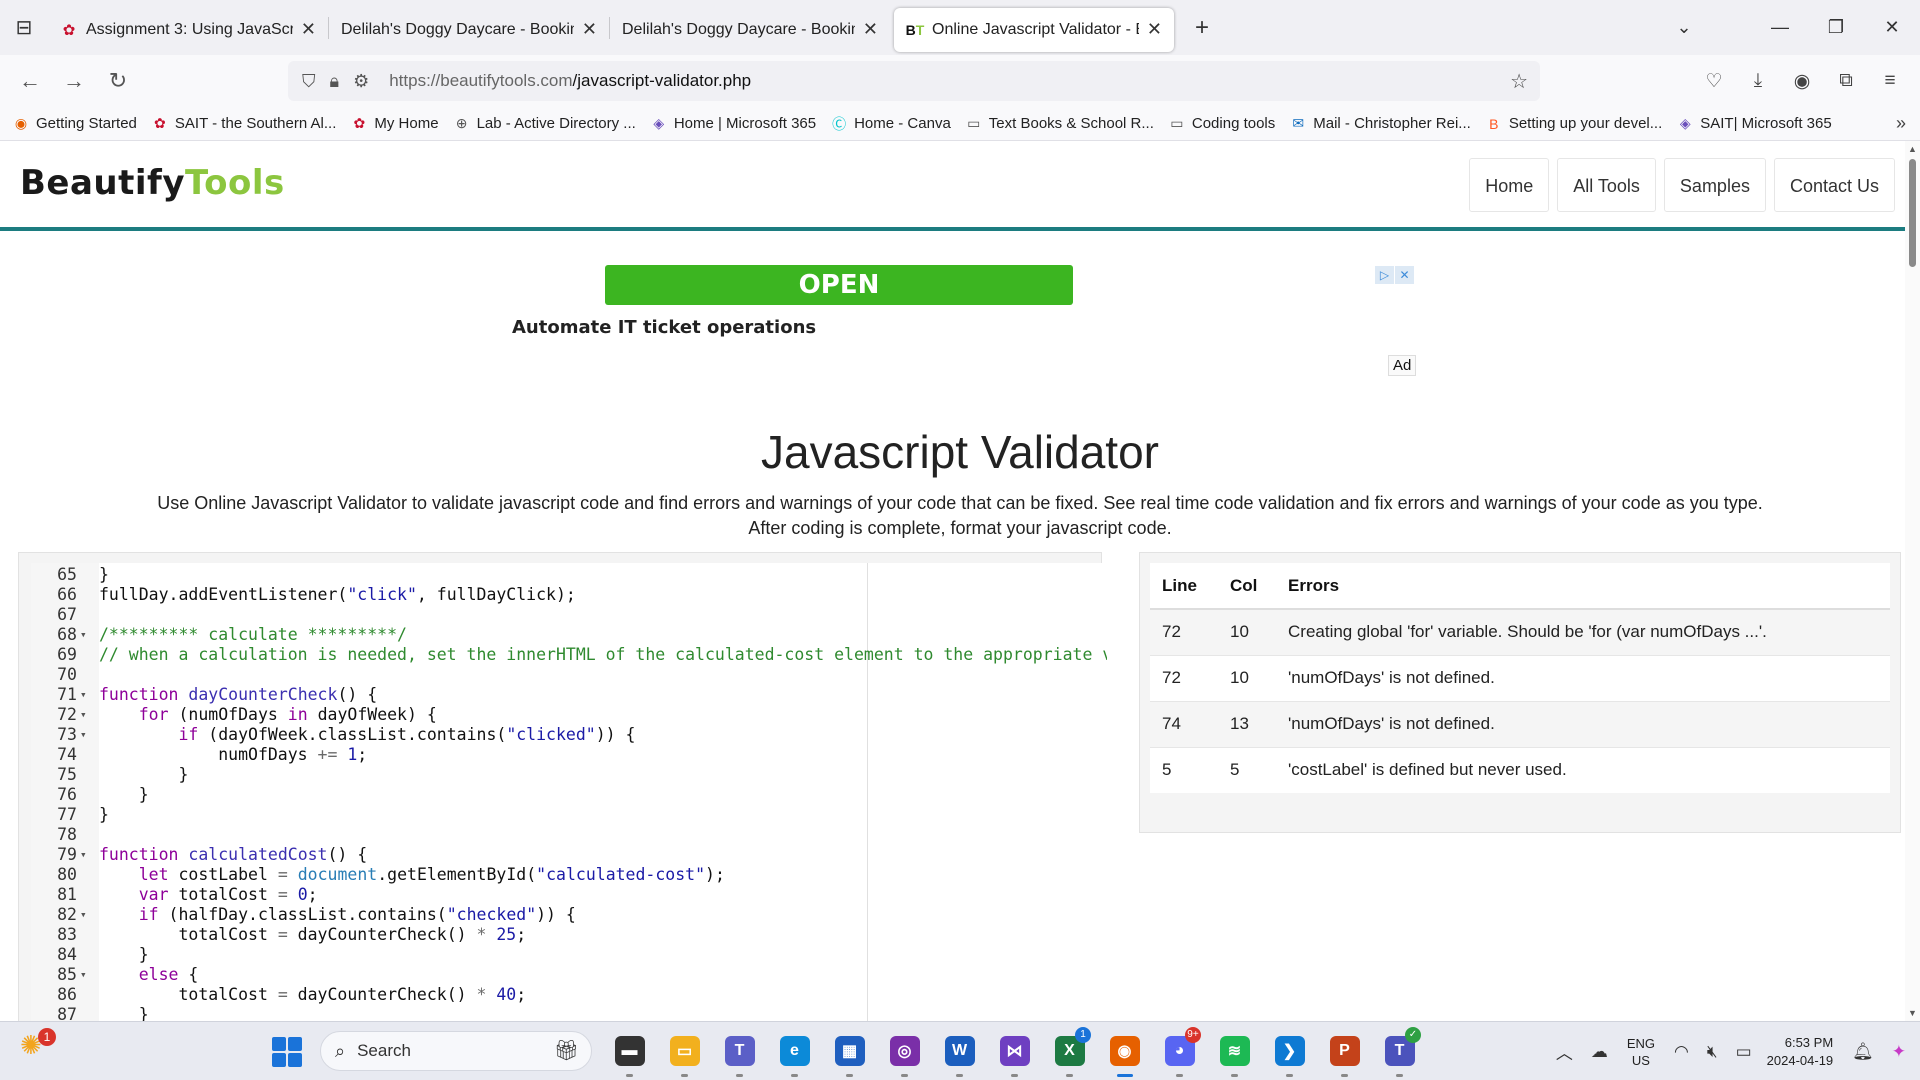  What do you see at coordinates (394, 124) in the screenshot?
I see `bookmark-item: ✿ My Home` at bounding box center [394, 124].